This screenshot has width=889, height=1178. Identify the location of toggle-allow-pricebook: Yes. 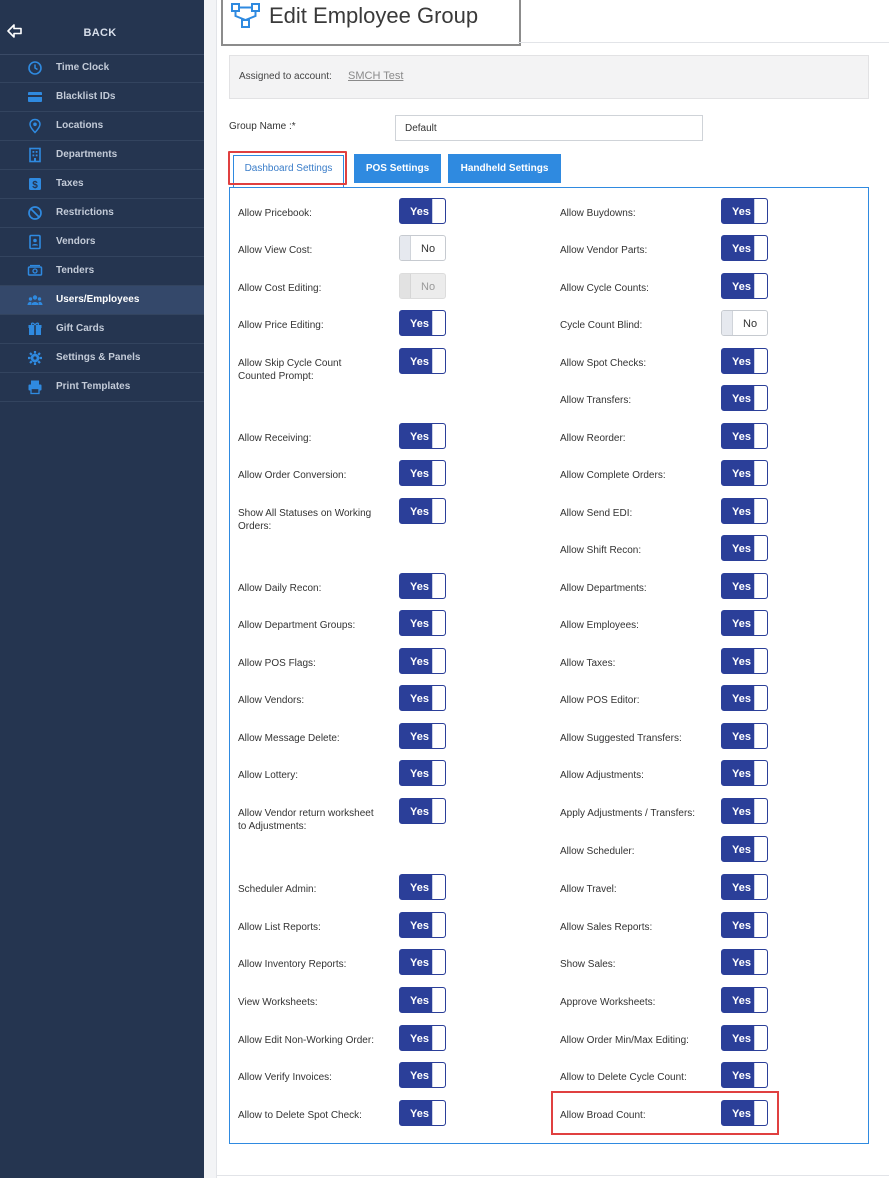
(422, 211).